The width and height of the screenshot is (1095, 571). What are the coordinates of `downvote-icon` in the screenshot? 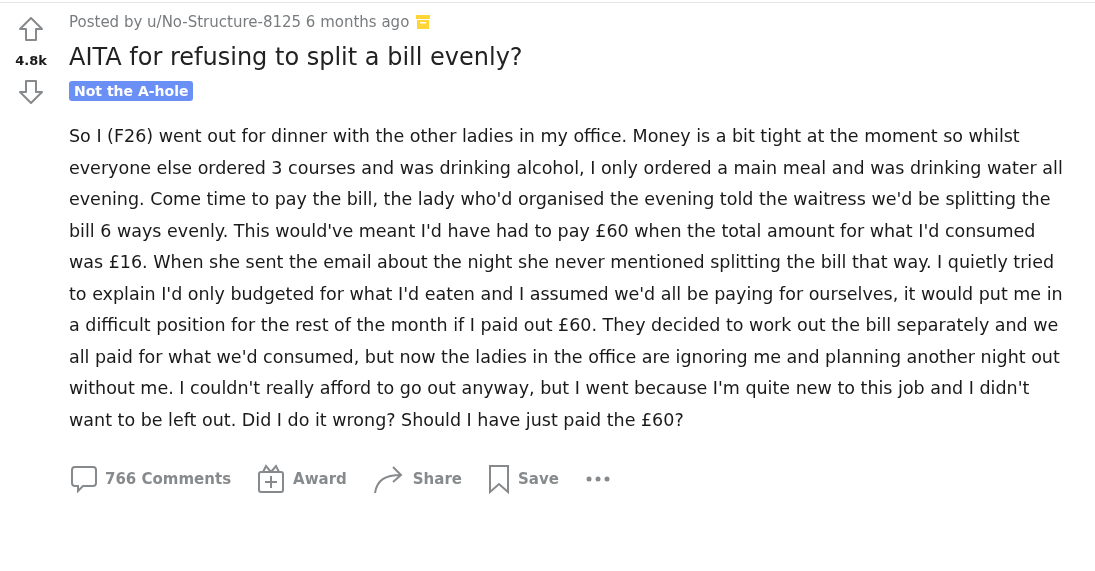 It's located at (31, 92).